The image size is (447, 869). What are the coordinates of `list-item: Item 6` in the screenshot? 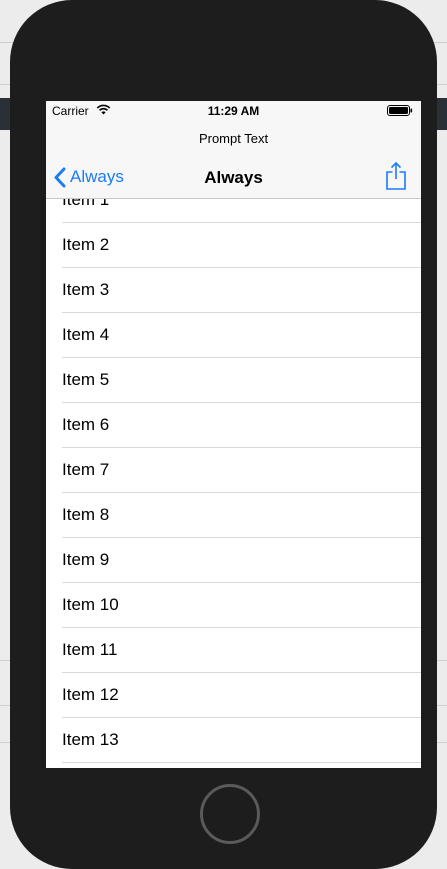 It's located at (233, 425).